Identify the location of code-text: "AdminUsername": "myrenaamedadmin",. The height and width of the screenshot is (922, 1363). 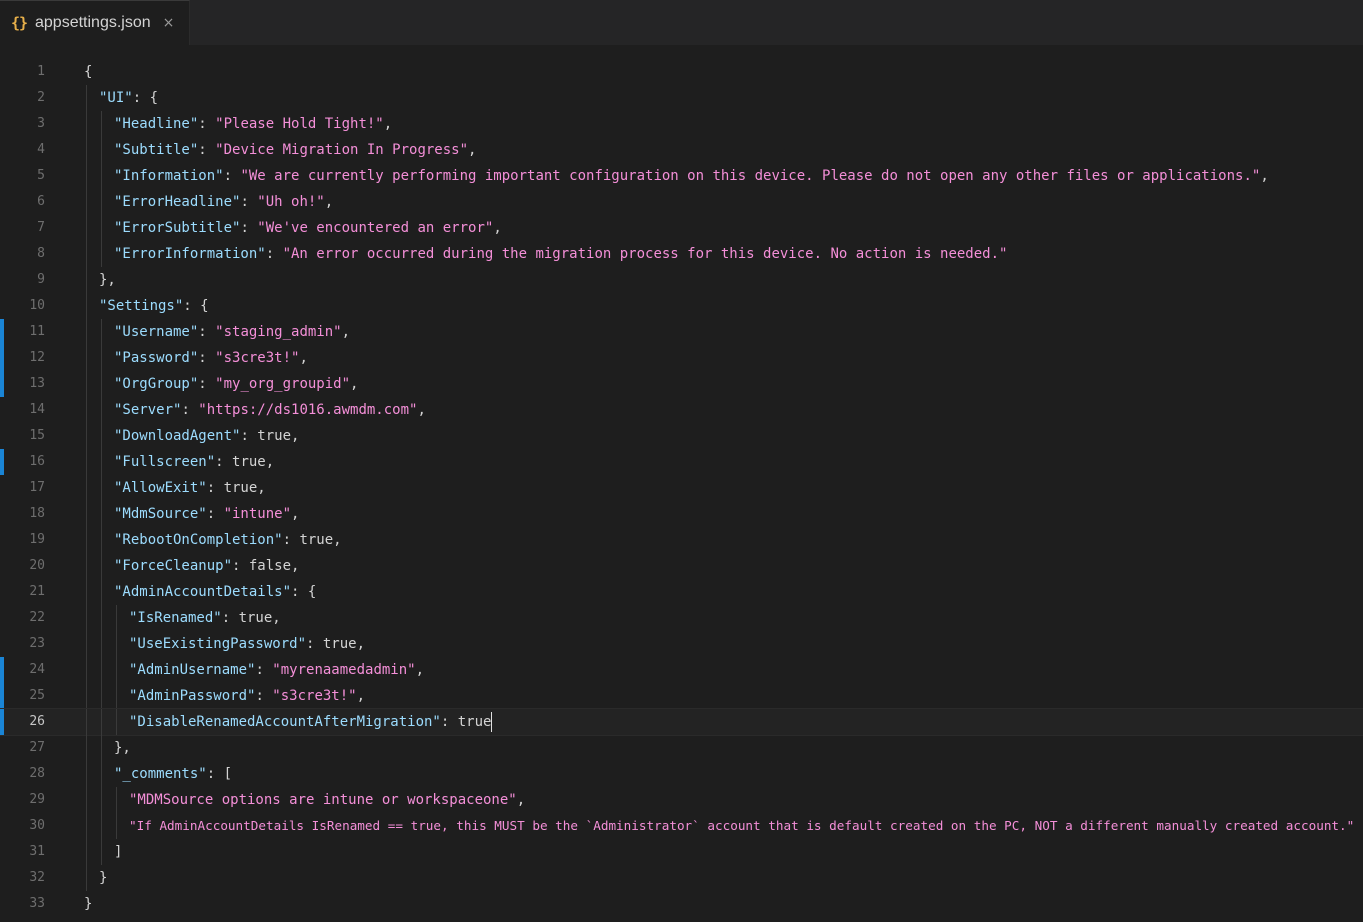
(276, 670).